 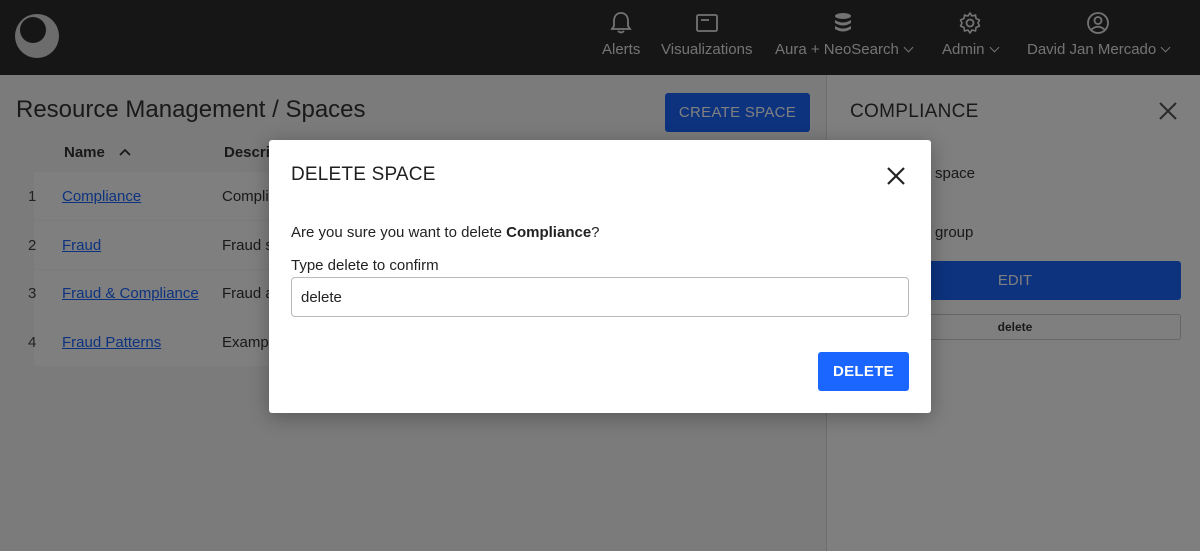 What do you see at coordinates (363, 174) in the screenshot?
I see `dialog-title: DELETE SPACE` at bounding box center [363, 174].